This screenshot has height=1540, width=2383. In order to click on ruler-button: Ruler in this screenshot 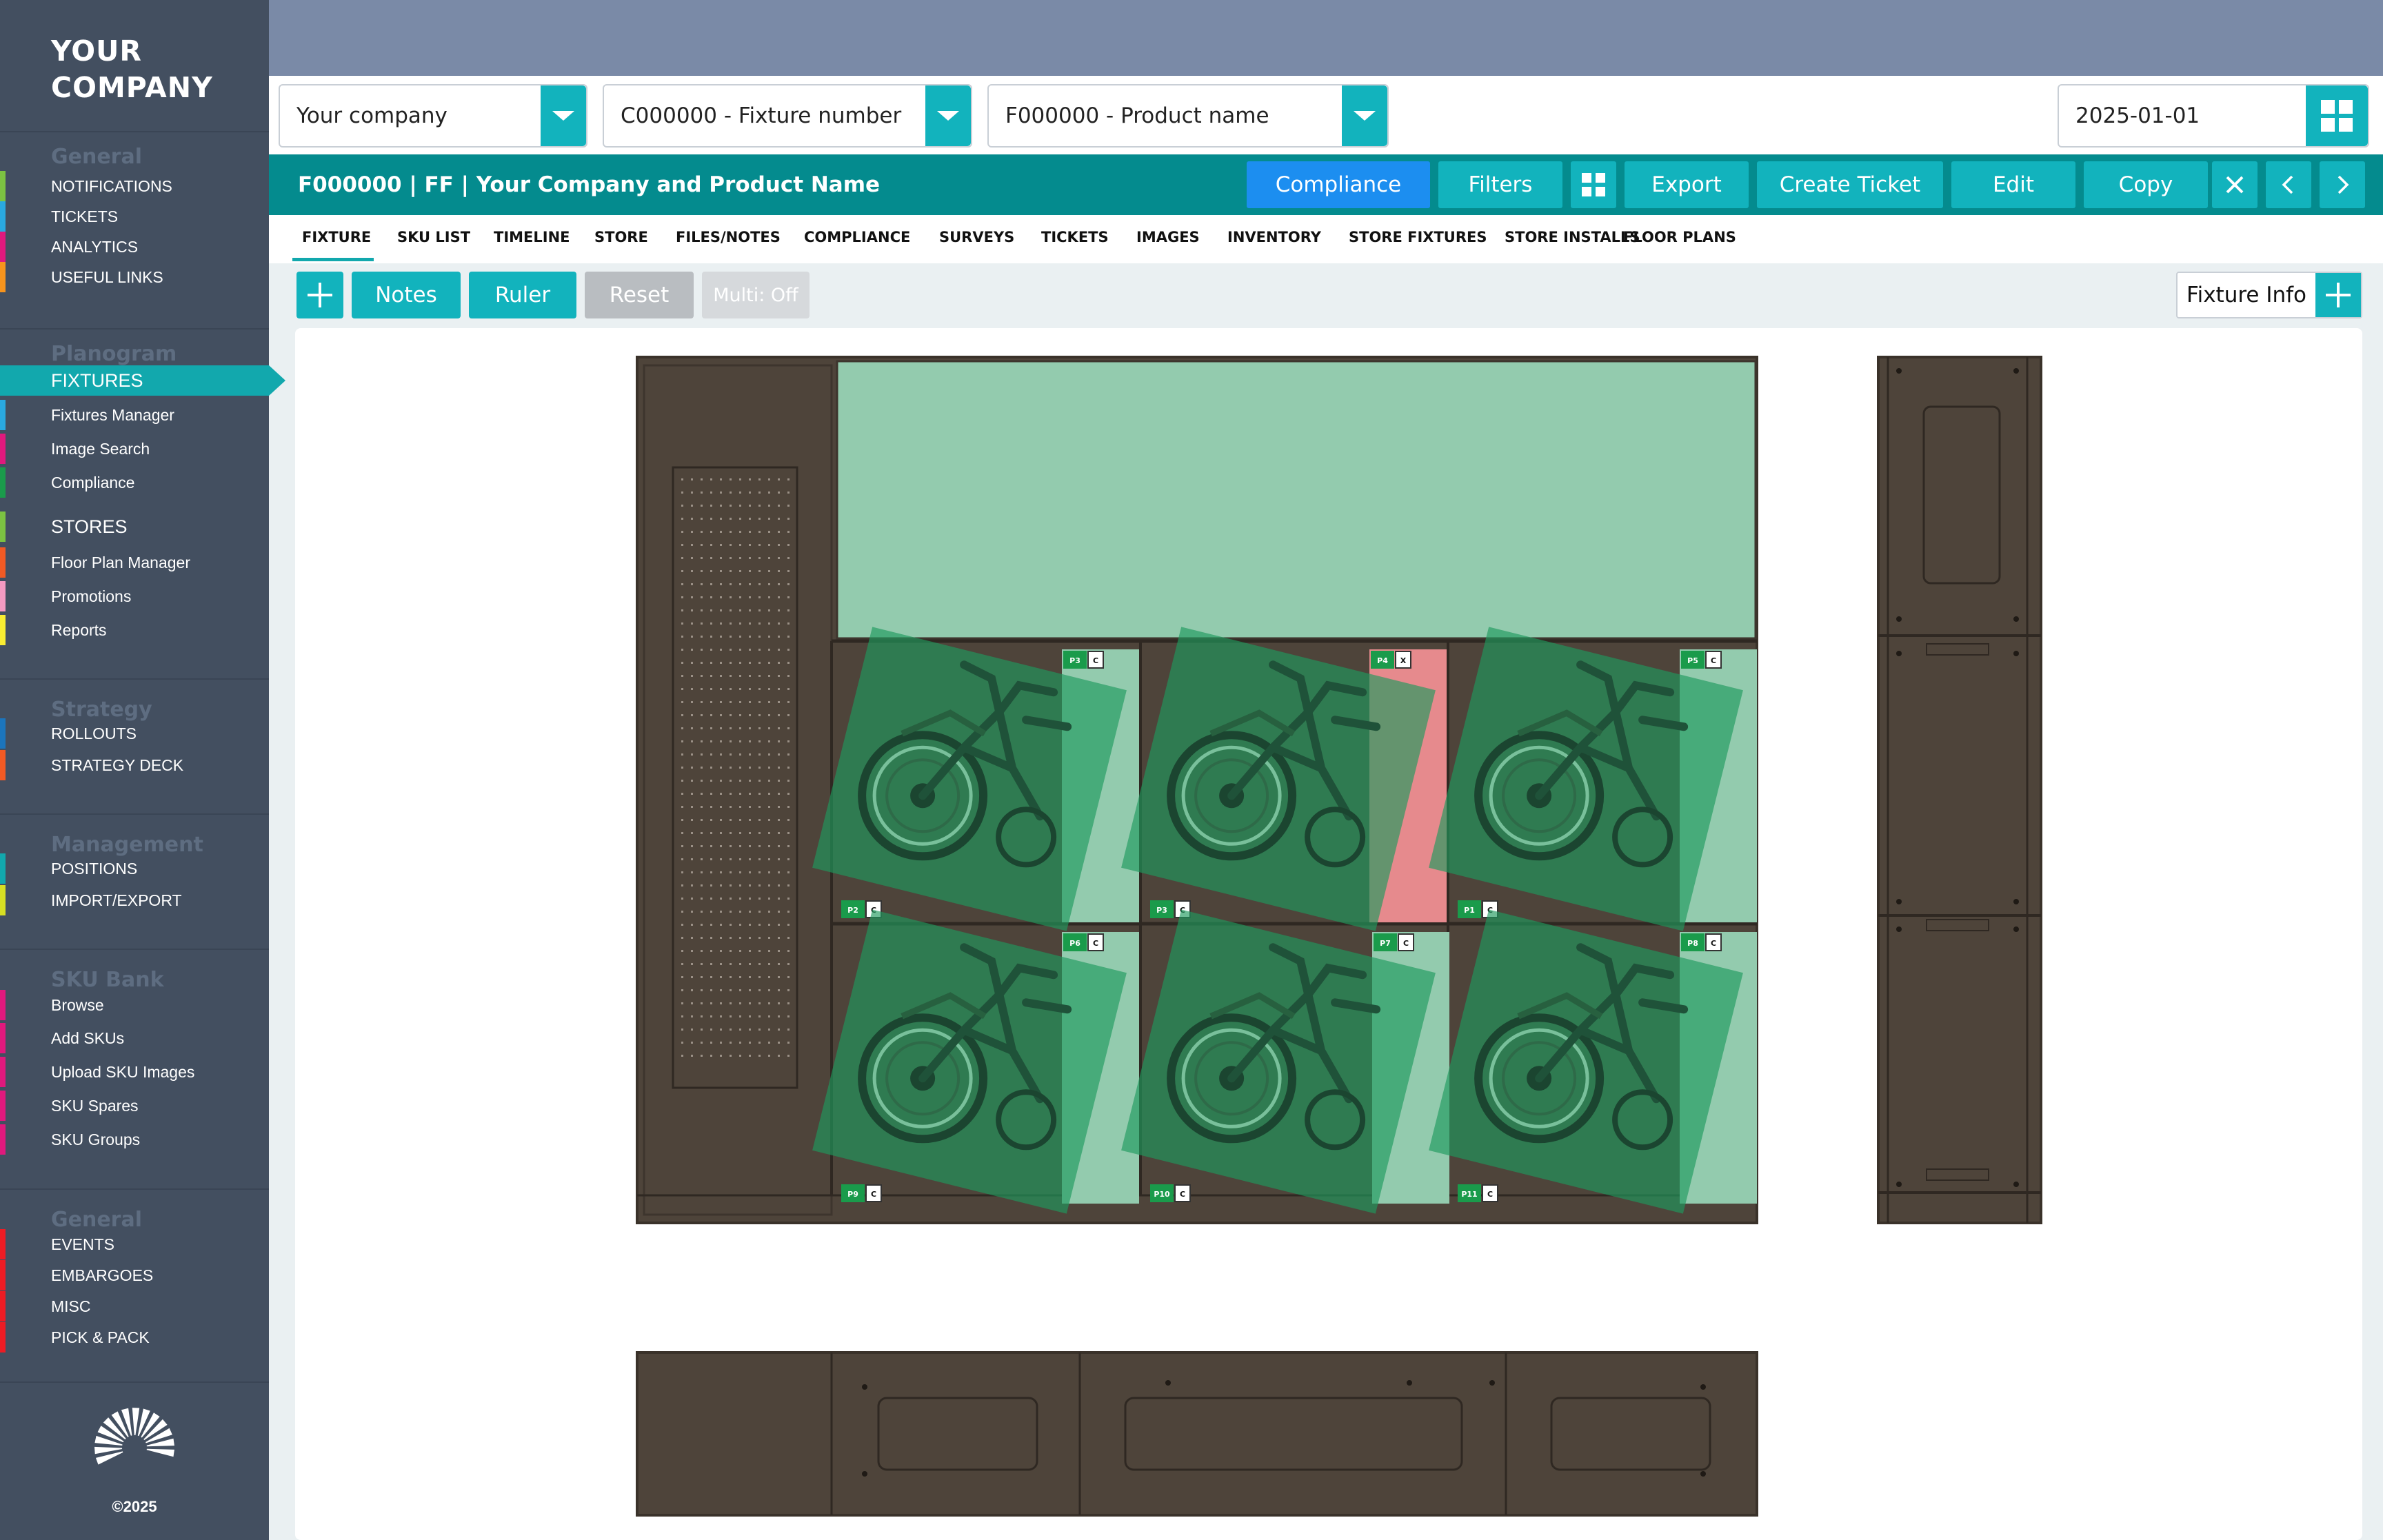, I will do `click(522, 295)`.